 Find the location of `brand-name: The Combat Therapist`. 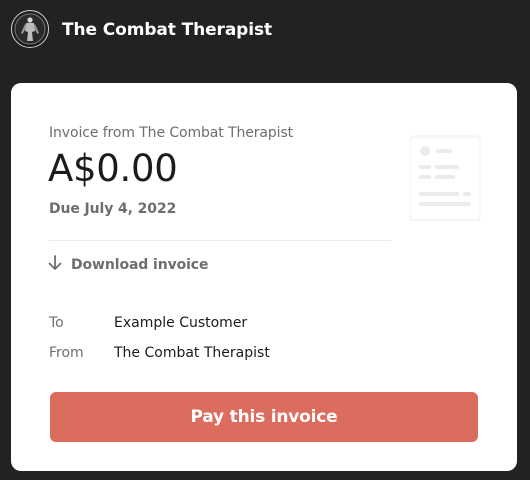

brand-name: The Combat Therapist is located at coordinates (167, 30).